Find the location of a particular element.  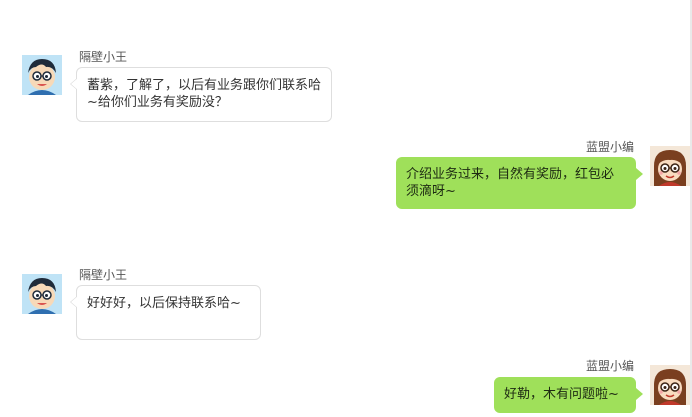

incoming-message-bubble: 蓄紫，了解了，以后有业务跟你们联系哈~给你们业务有奖励没？ is located at coordinates (201, 94).